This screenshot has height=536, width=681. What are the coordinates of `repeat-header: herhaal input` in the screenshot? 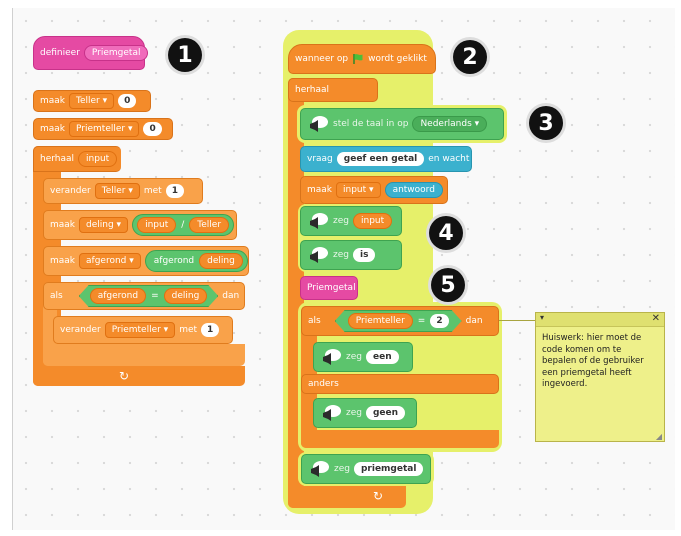 It's located at (77, 159).